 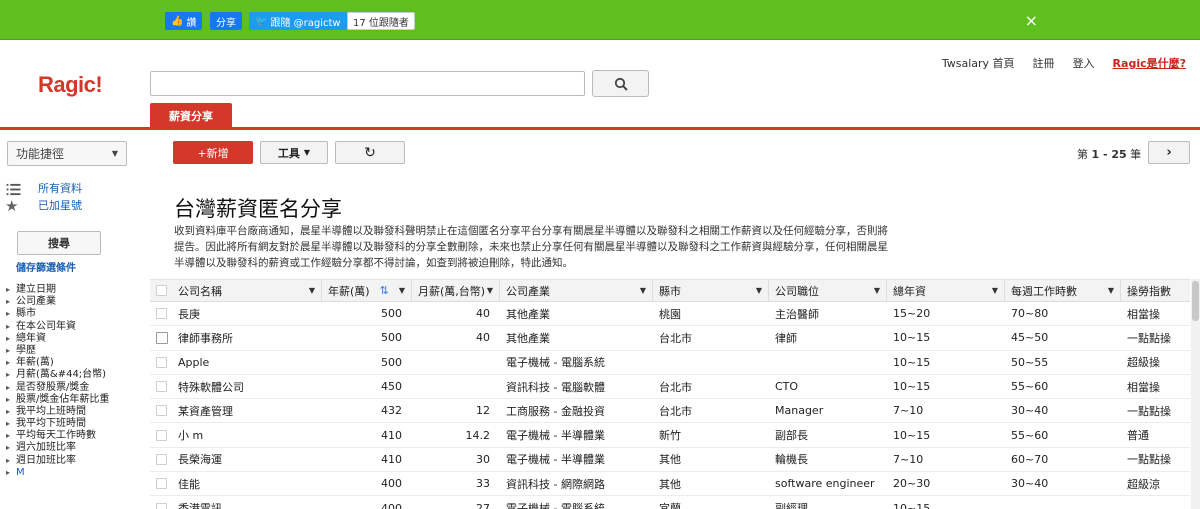 I want to click on cell-annual-salary: 500, so click(x=391, y=314).